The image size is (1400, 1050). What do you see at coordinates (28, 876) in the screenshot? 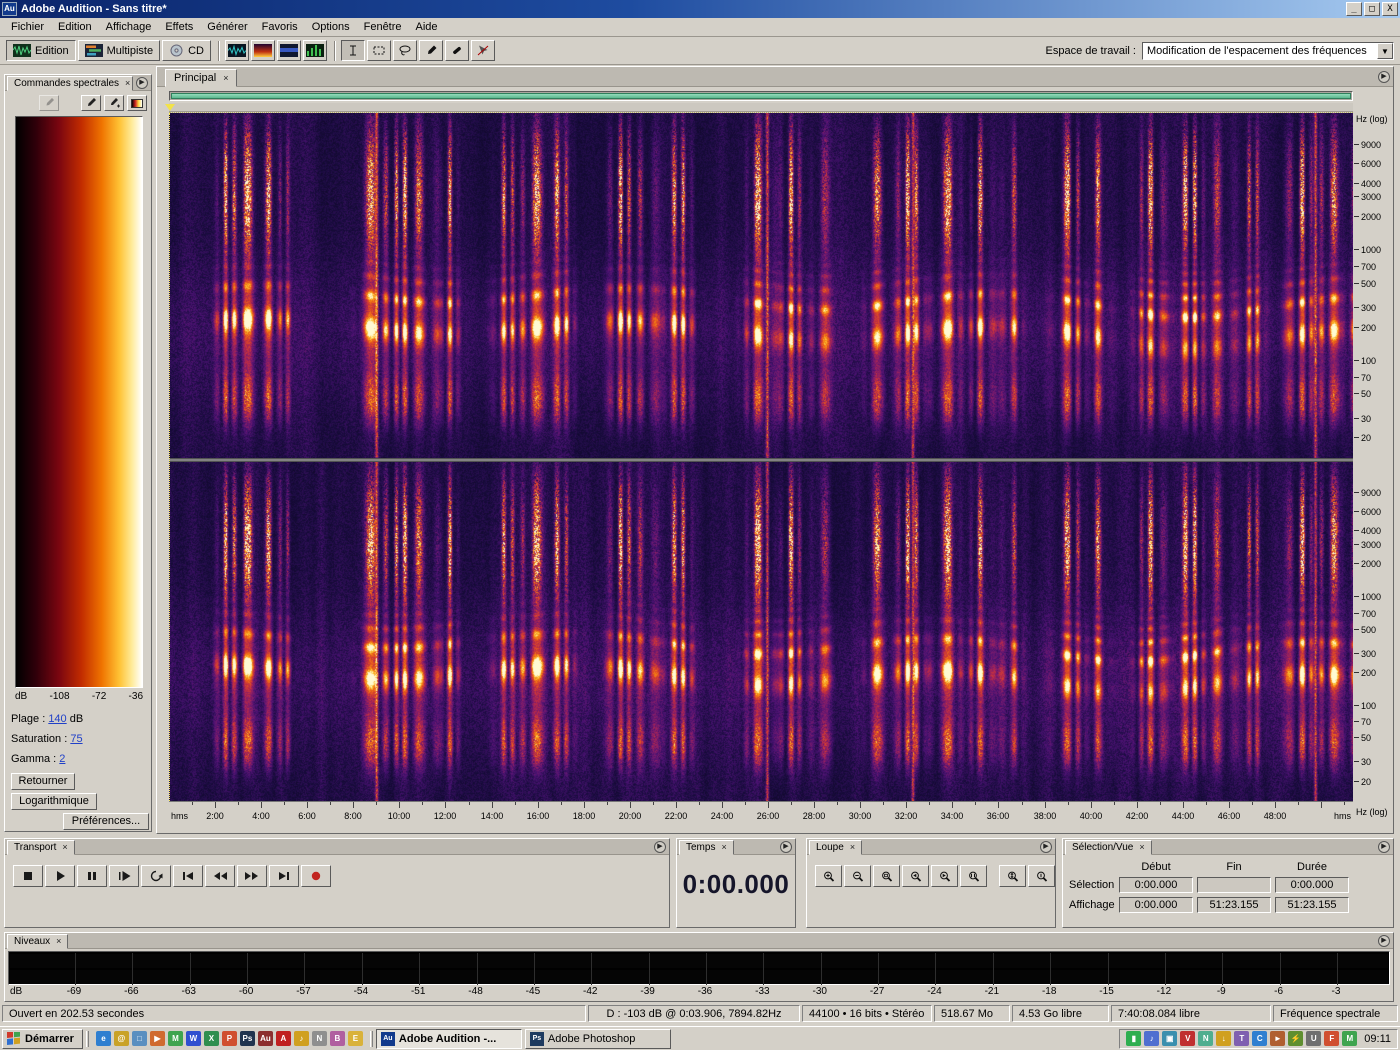
I see `stop-button` at bounding box center [28, 876].